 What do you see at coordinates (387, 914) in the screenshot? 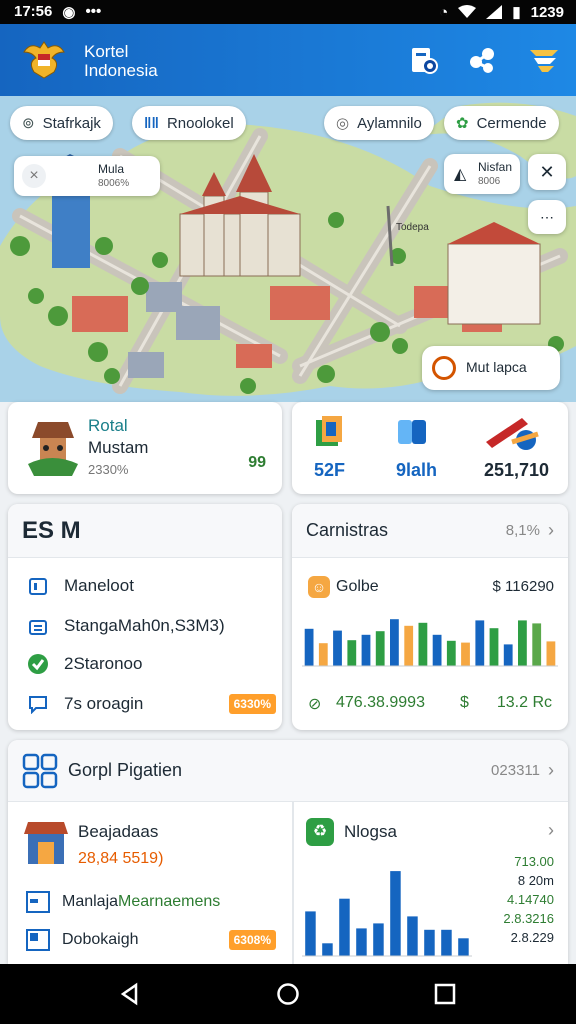
I see `bar-chart-secondary` at bounding box center [387, 914].